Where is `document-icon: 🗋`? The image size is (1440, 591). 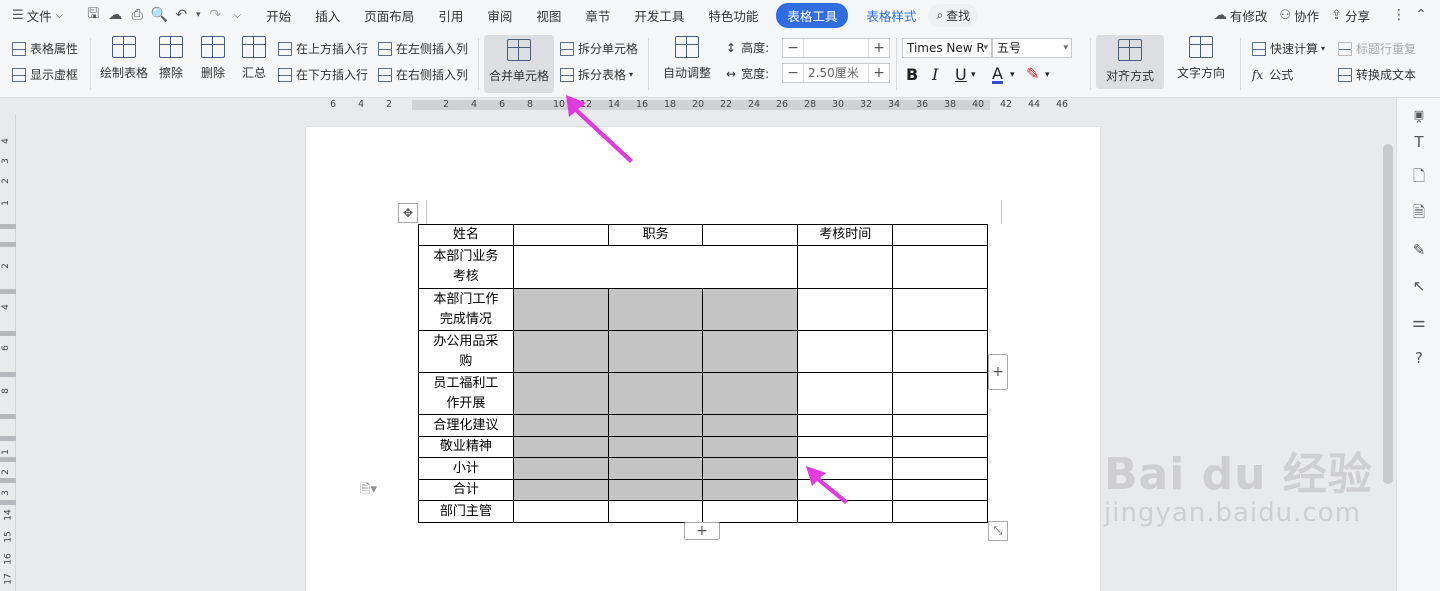
document-icon: 🗋 is located at coordinates (1419, 177).